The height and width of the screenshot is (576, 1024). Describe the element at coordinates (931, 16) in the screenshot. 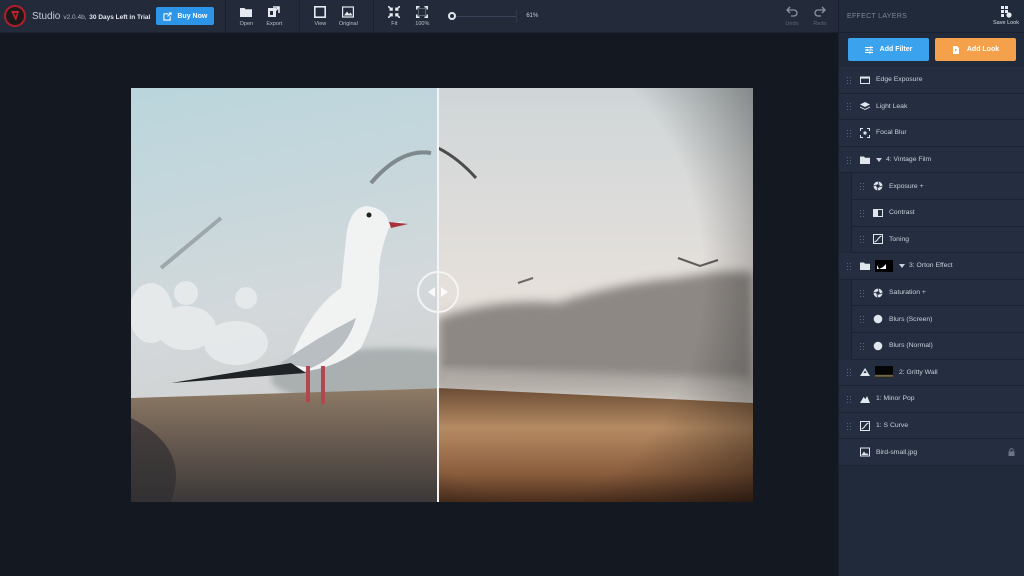

I see `panel-header: EFFECT LAYERS Save Look` at that location.